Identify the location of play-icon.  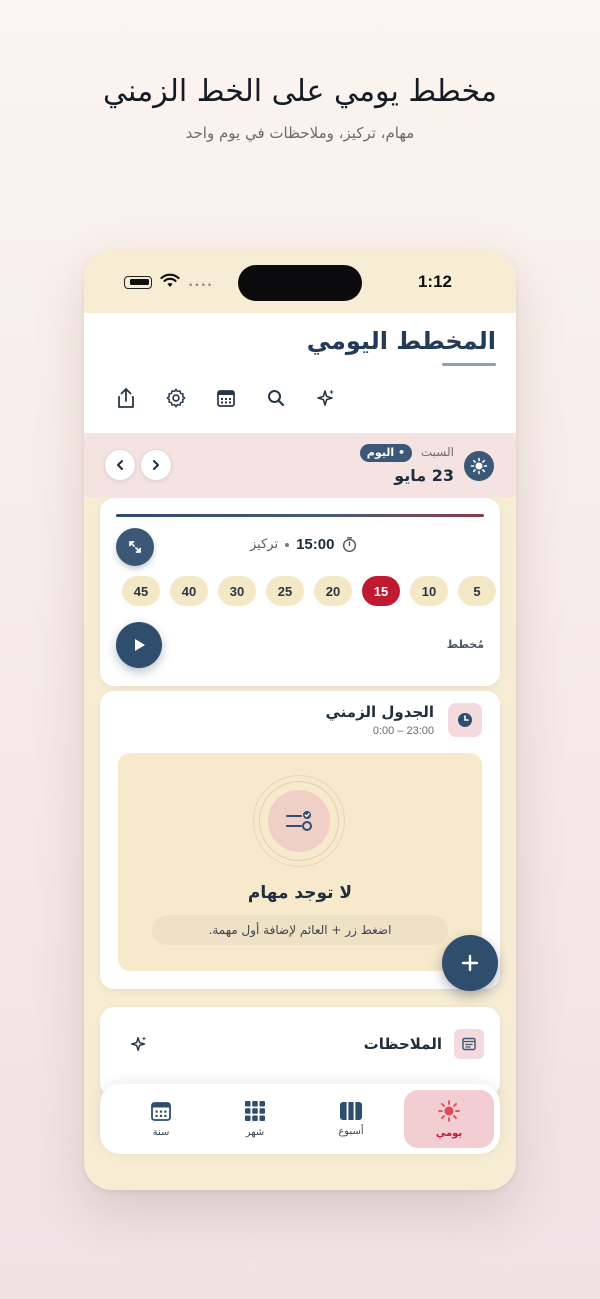
(140, 645).